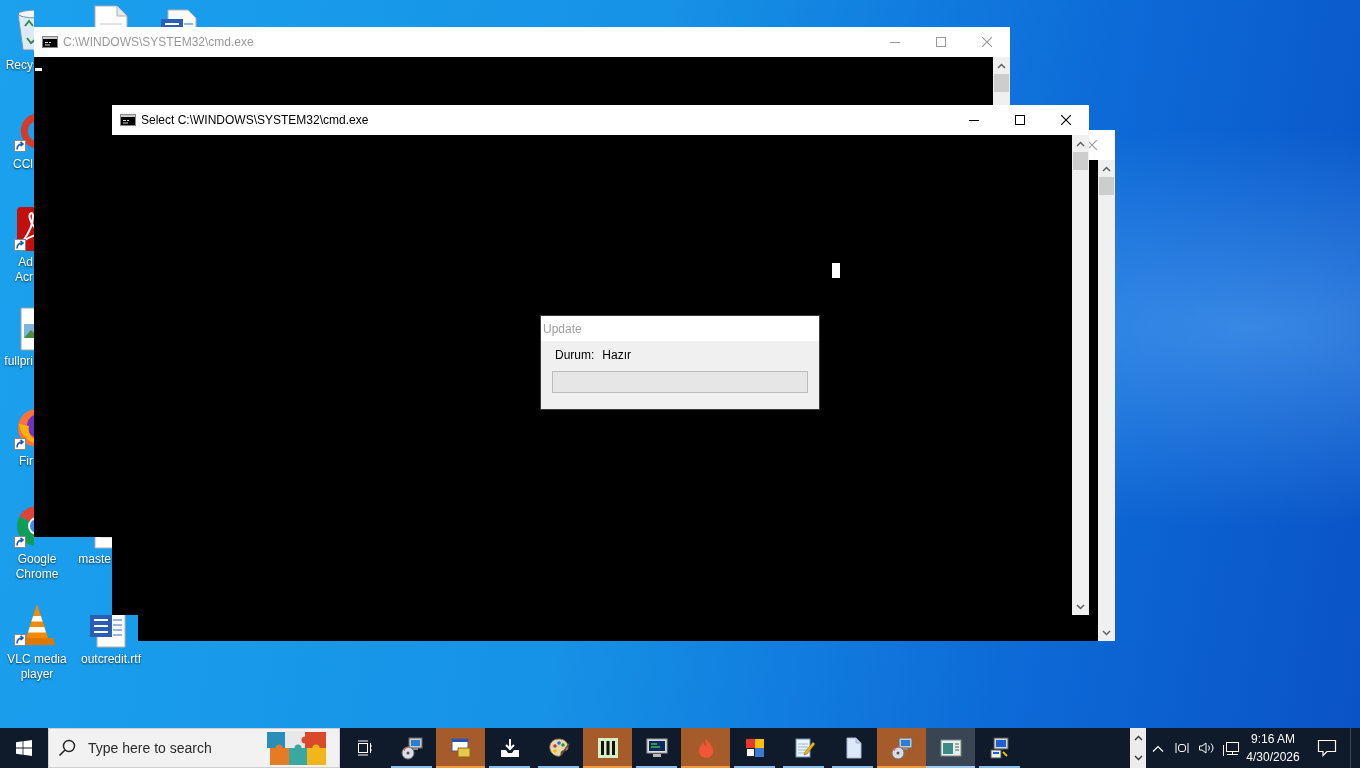  Describe the element at coordinates (19, 65) in the screenshot. I see `desktop-icon-label: Recy` at that location.